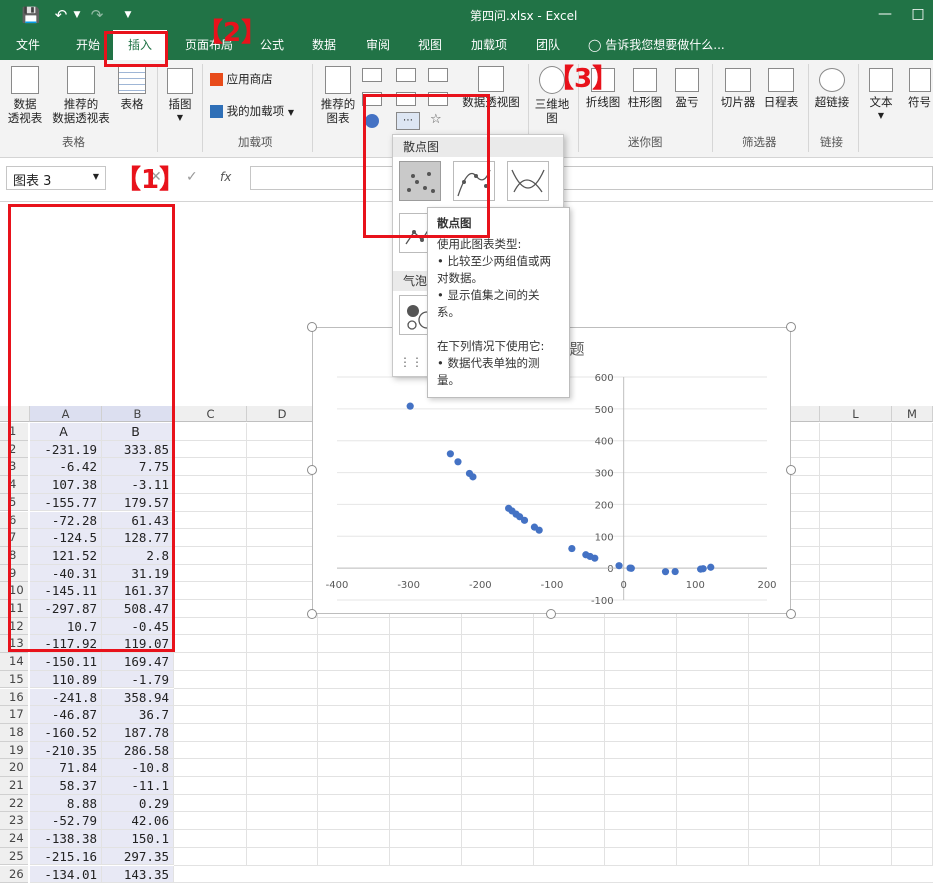 The height and width of the screenshot is (883, 933). Describe the element at coordinates (687, 88) in the screenshot. I see `winloss-sparkline-button: 盈亏` at that location.